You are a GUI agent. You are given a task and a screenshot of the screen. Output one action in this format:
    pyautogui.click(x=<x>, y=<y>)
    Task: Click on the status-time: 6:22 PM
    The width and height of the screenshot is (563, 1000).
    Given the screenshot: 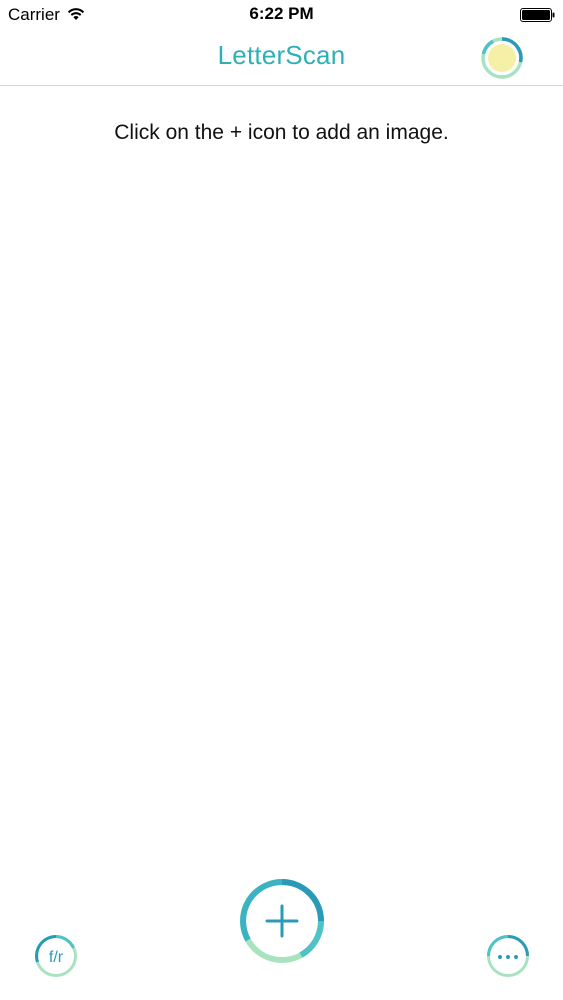 What is the action you would take?
    pyautogui.click(x=281, y=13)
    